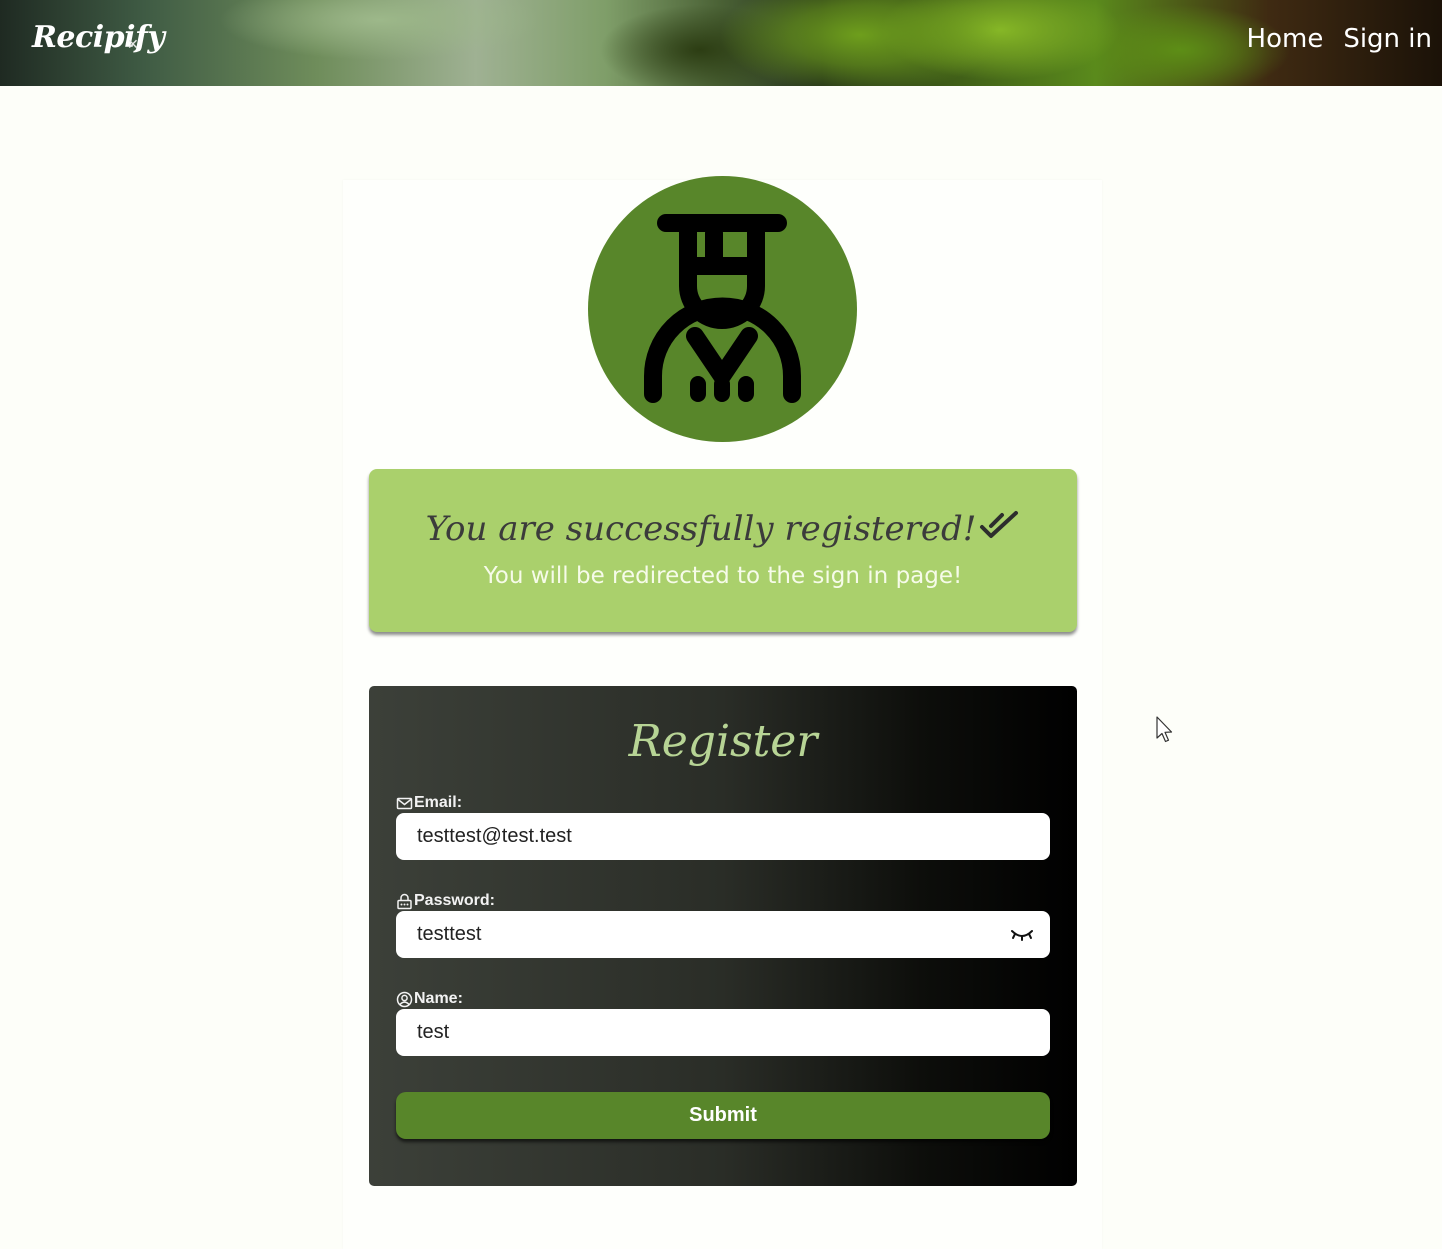 This screenshot has width=1442, height=1249. What do you see at coordinates (1164, 729) in the screenshot?
I see `mouse-cursor-icon` at bounding box center [1164, 729].